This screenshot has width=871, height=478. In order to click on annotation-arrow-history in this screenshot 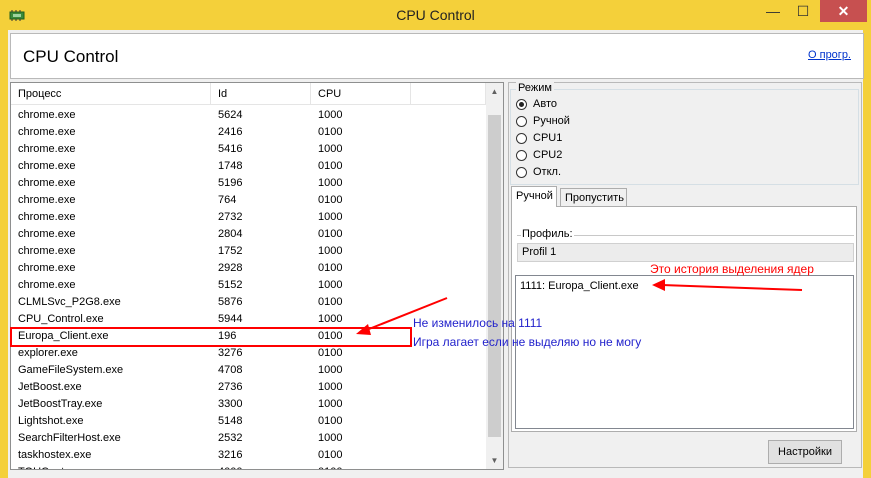, I will do `click(732, 287)`.